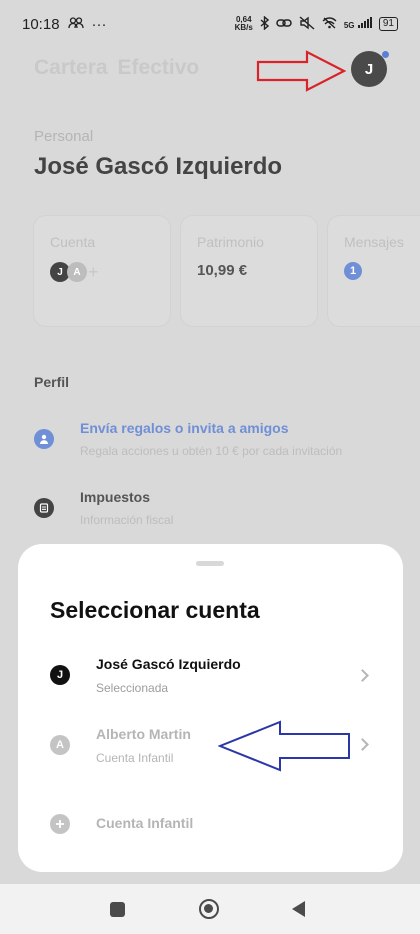  Describe the element at coordinates (60, 745) in the screenshot. I see `account-avatar-a: A` at that location.